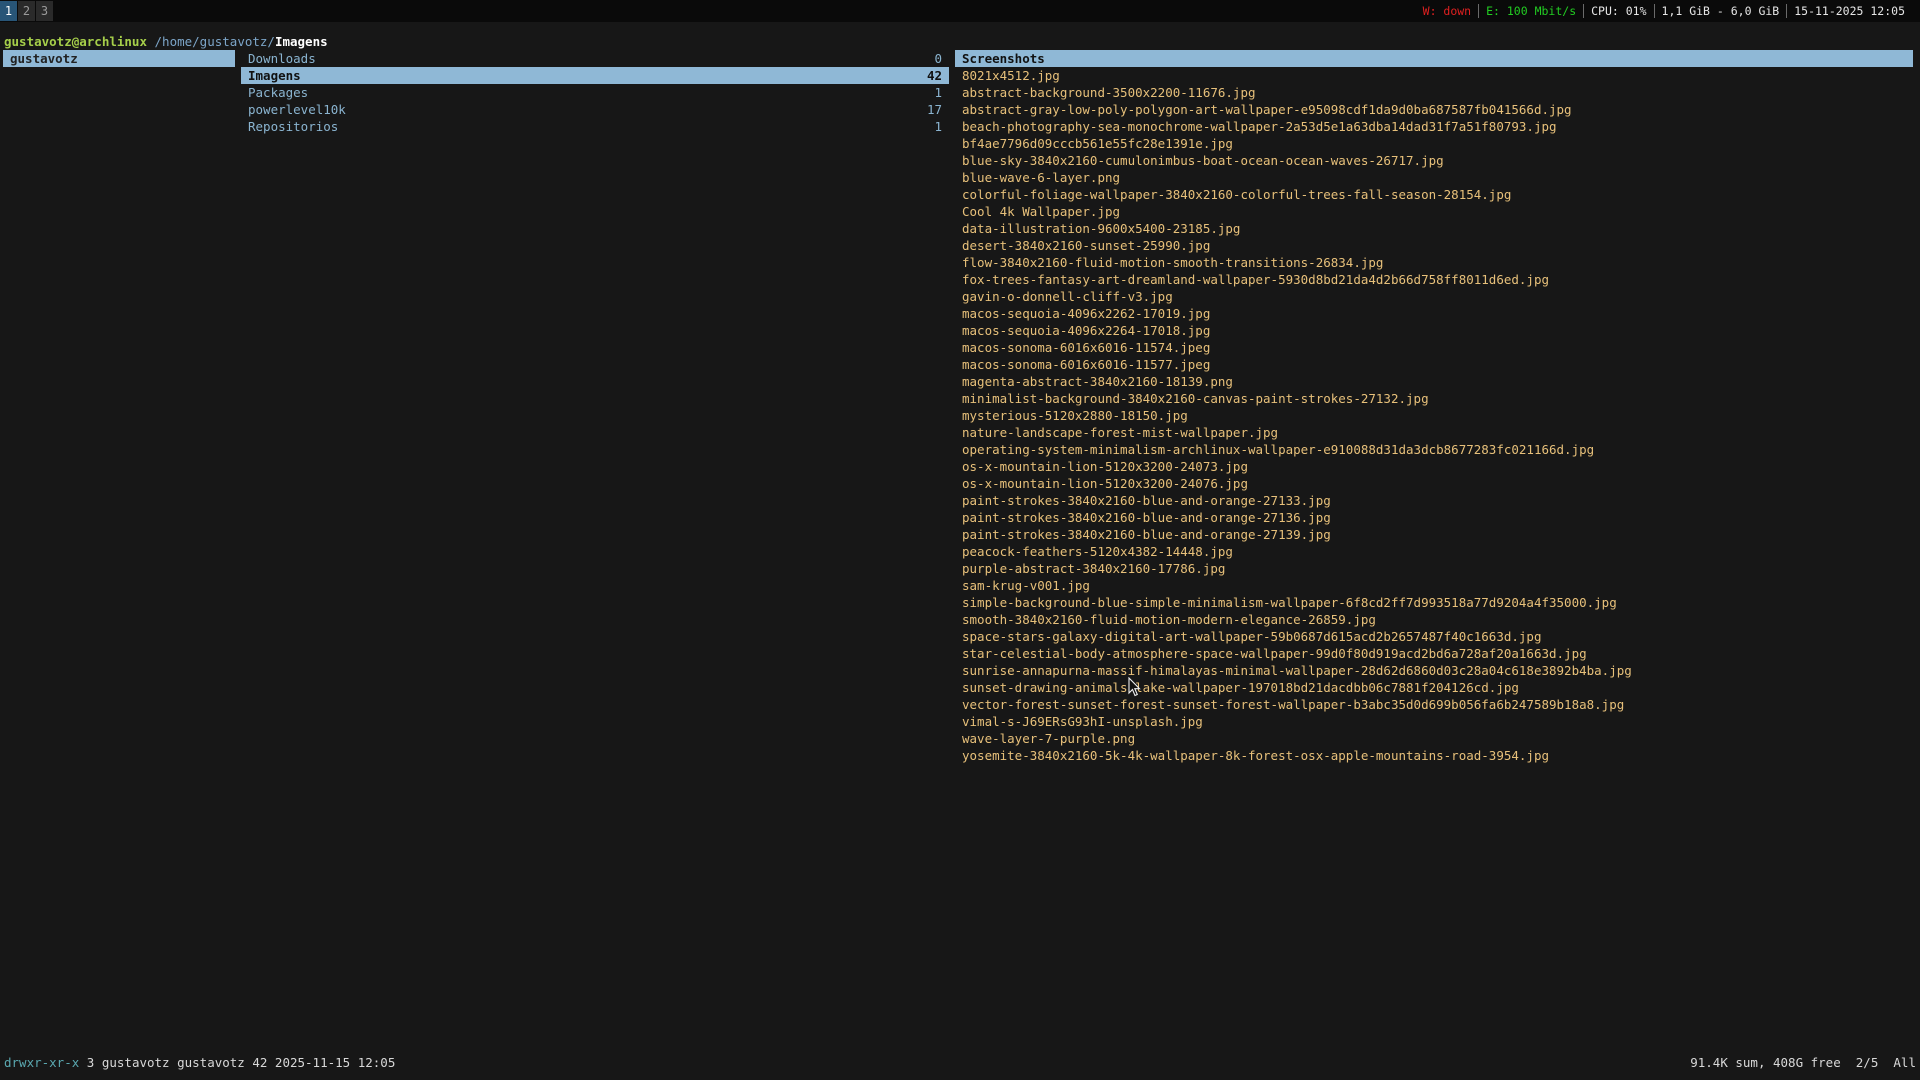 The width and height of the screenshot is (1920, 1080). Describe the element at coordinates (42, 1062) in the screenshot. I see `permissions: drwxr-xr-x` at that location.